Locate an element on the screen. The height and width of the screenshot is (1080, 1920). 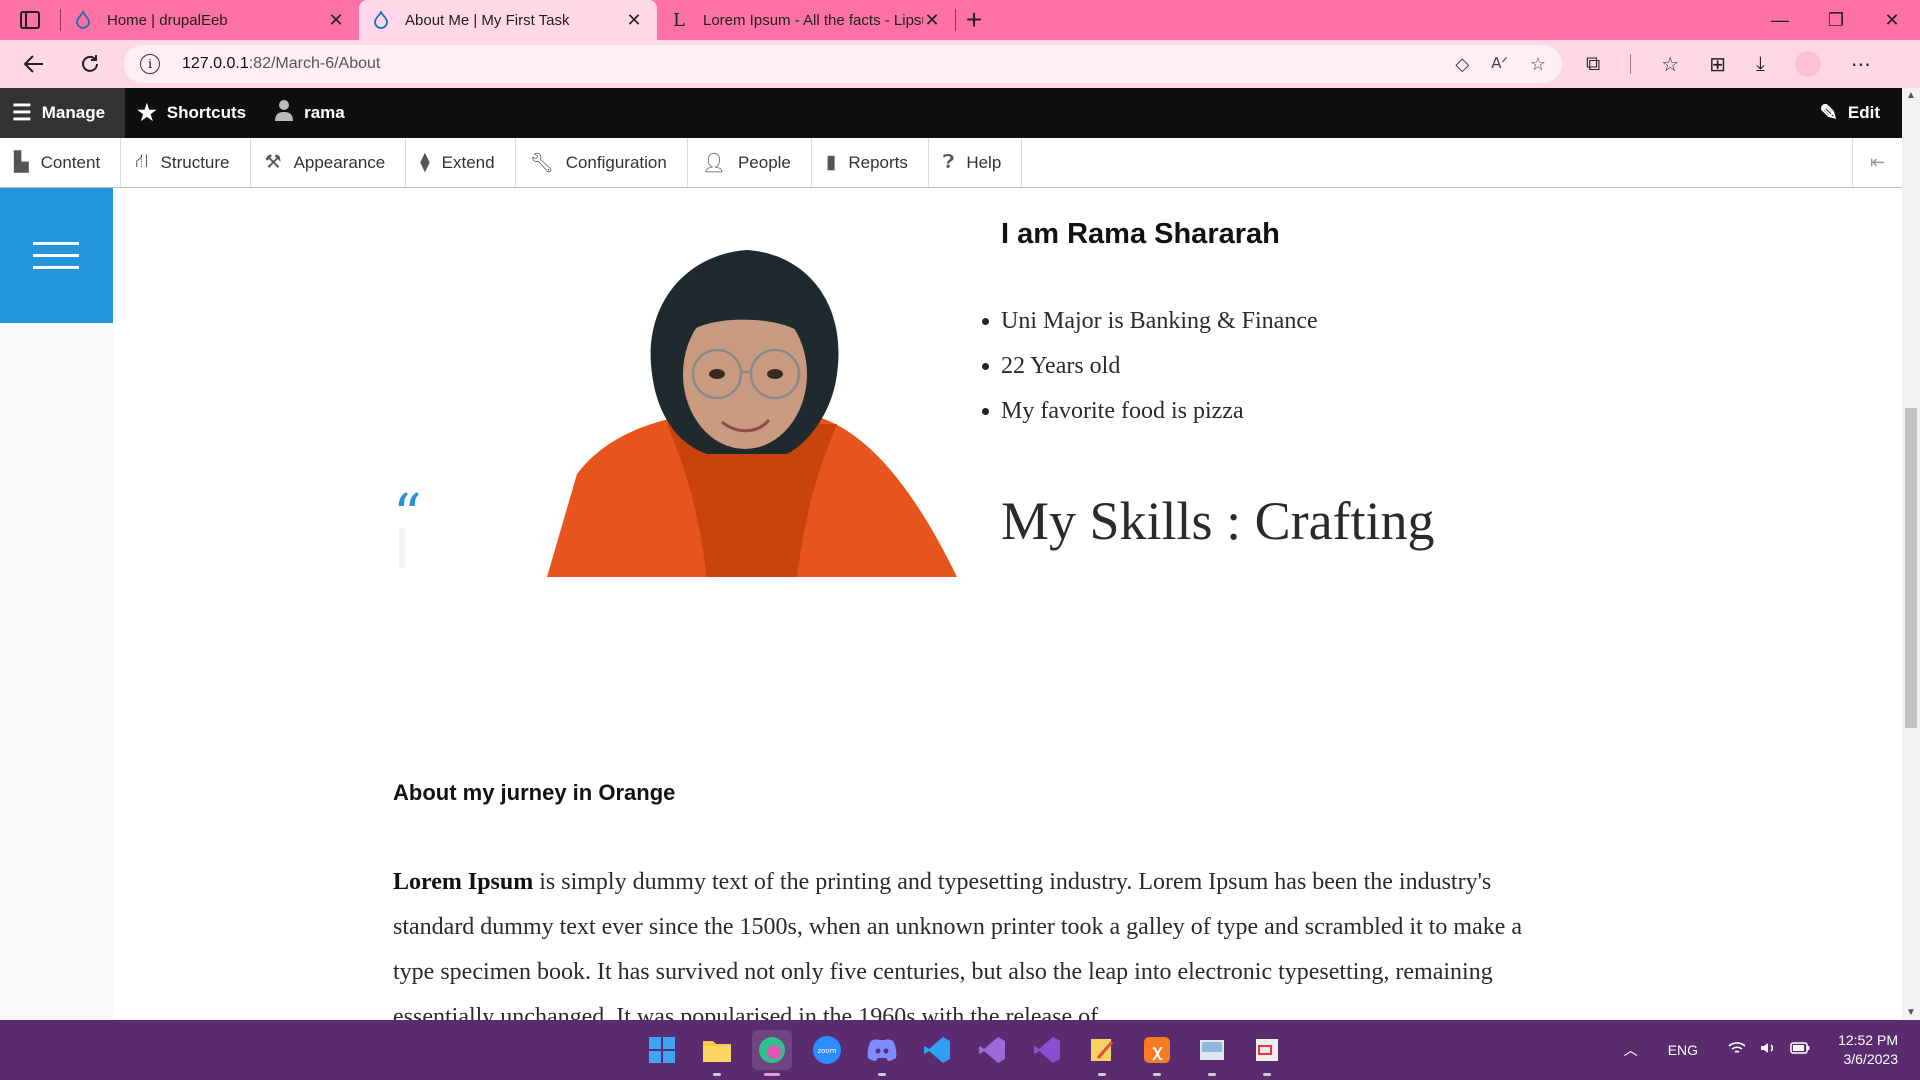
scroll-down-icon: ▼ is located at coordinates (1911, 1012).